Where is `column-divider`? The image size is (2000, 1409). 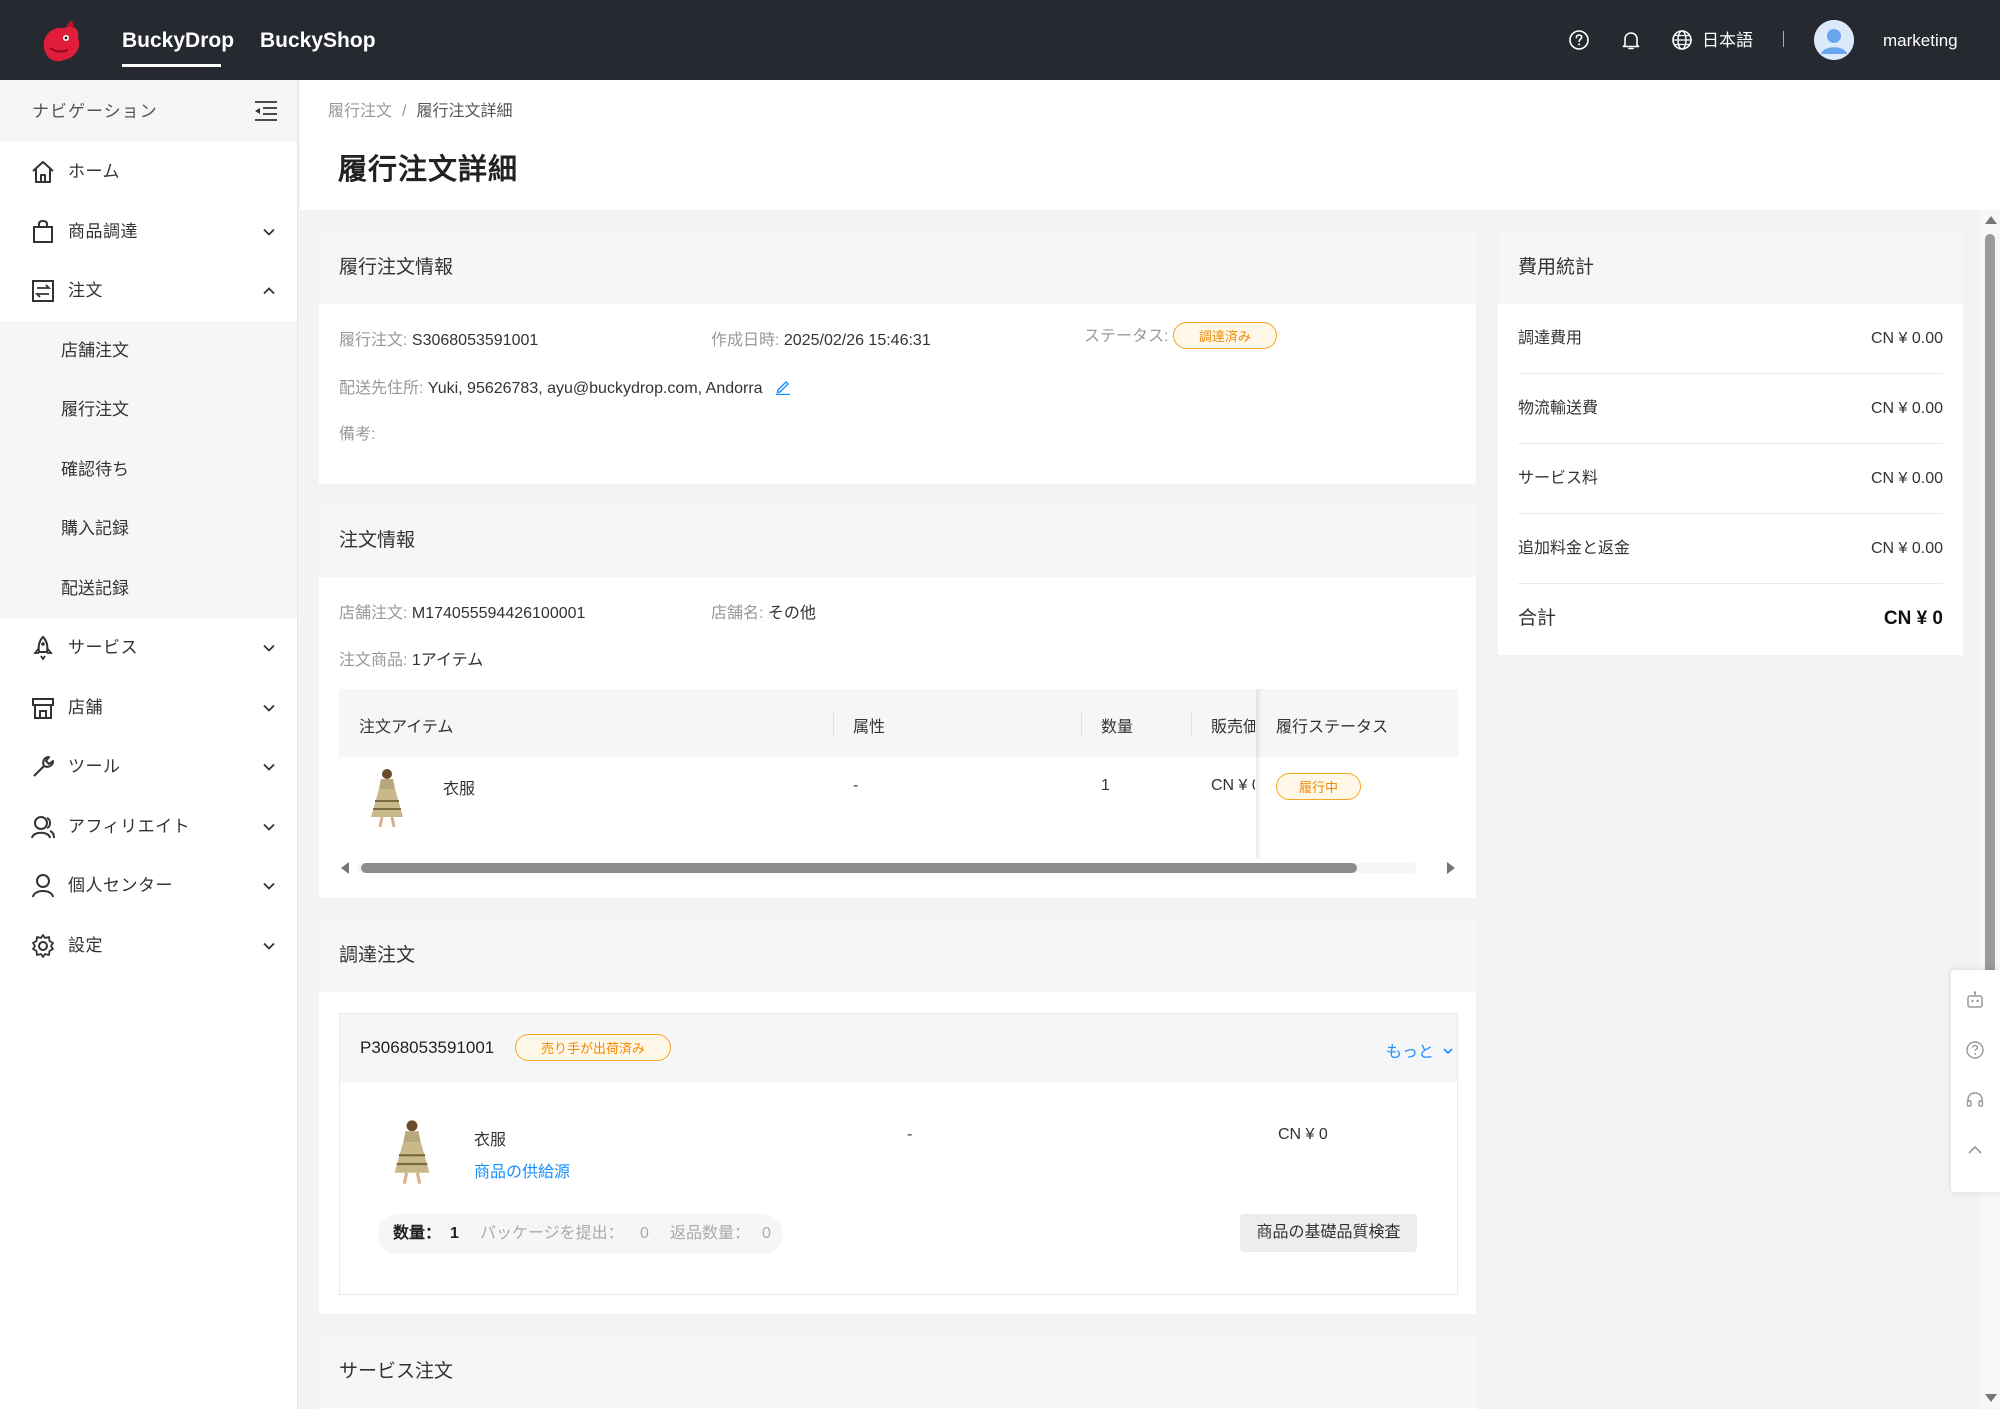
column-divider is located at coordinates (1191, 724).